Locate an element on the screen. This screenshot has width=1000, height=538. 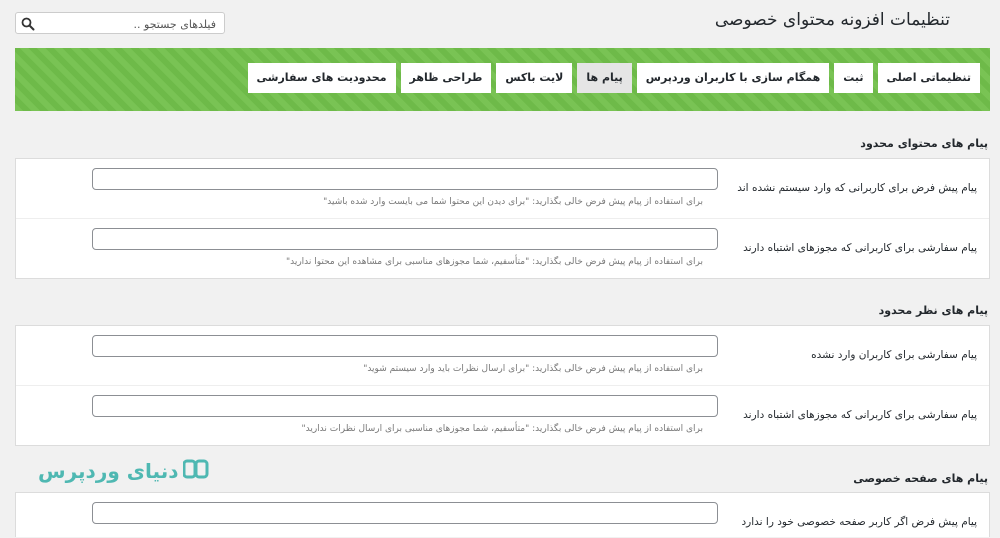
section-title: پیام های محتوای محدود is located at coordinates (924, 143).